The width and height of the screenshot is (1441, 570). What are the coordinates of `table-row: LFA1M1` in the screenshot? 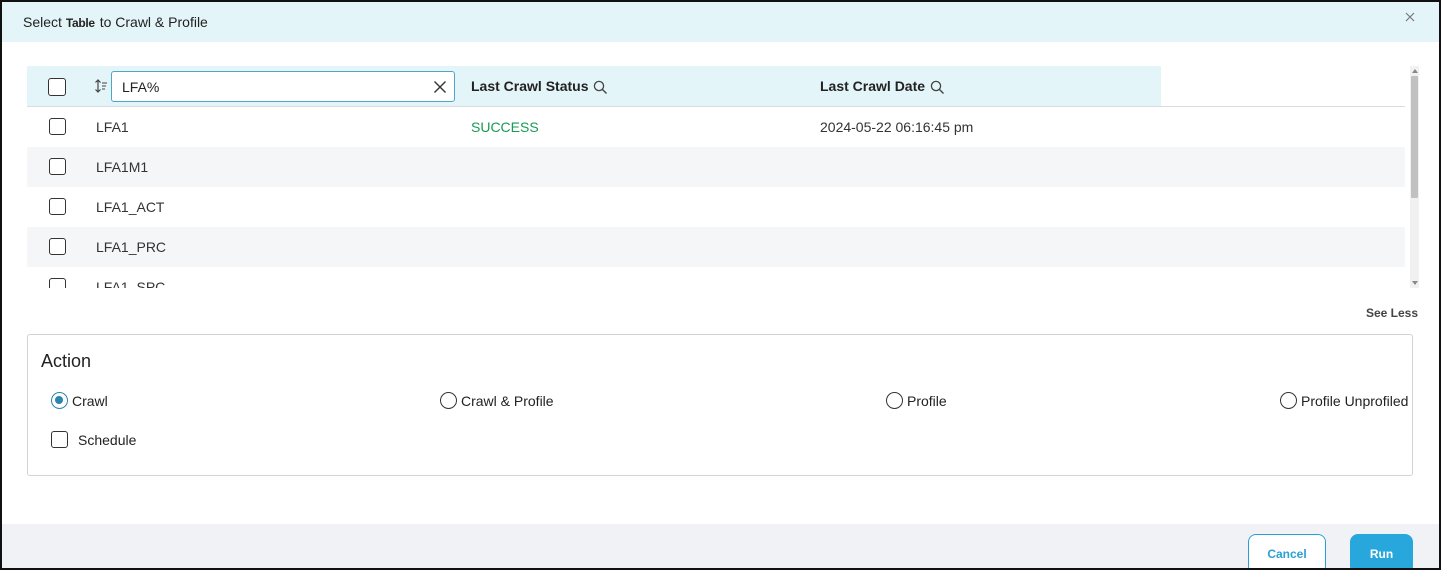 It's located at (716, 167).